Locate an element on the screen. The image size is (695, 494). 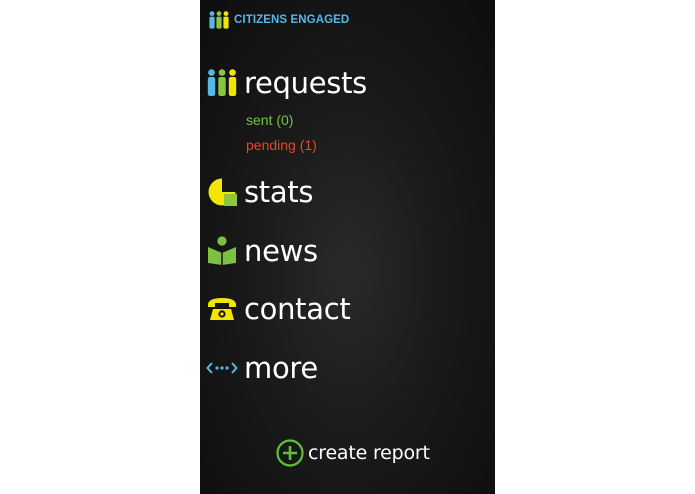
menu-item-stats: stats is located at coordinates (260, 192).